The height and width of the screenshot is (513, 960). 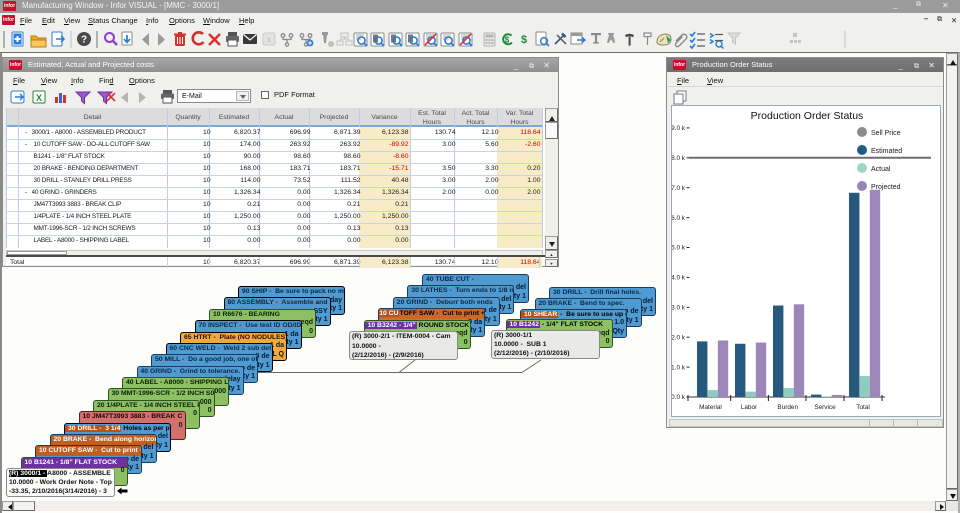 I want to click on svg-text: Burden, so click(x=787, y=407).